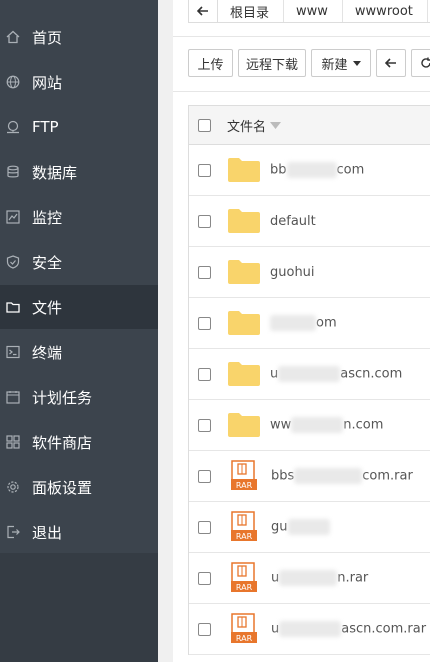 The width and height of the screenshot is (430, 662). Describe the element at coordinates (293, 221) in the screenshot. I see `file-name: default` at that location.